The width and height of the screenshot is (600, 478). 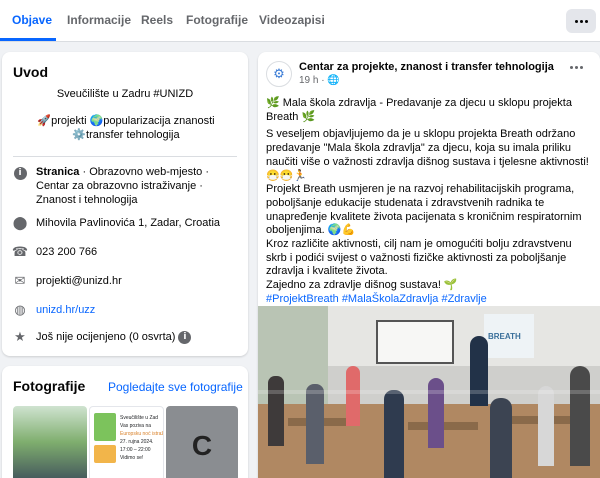 I want to click on thumbnail-letter: C, so click(x=202, y=445).